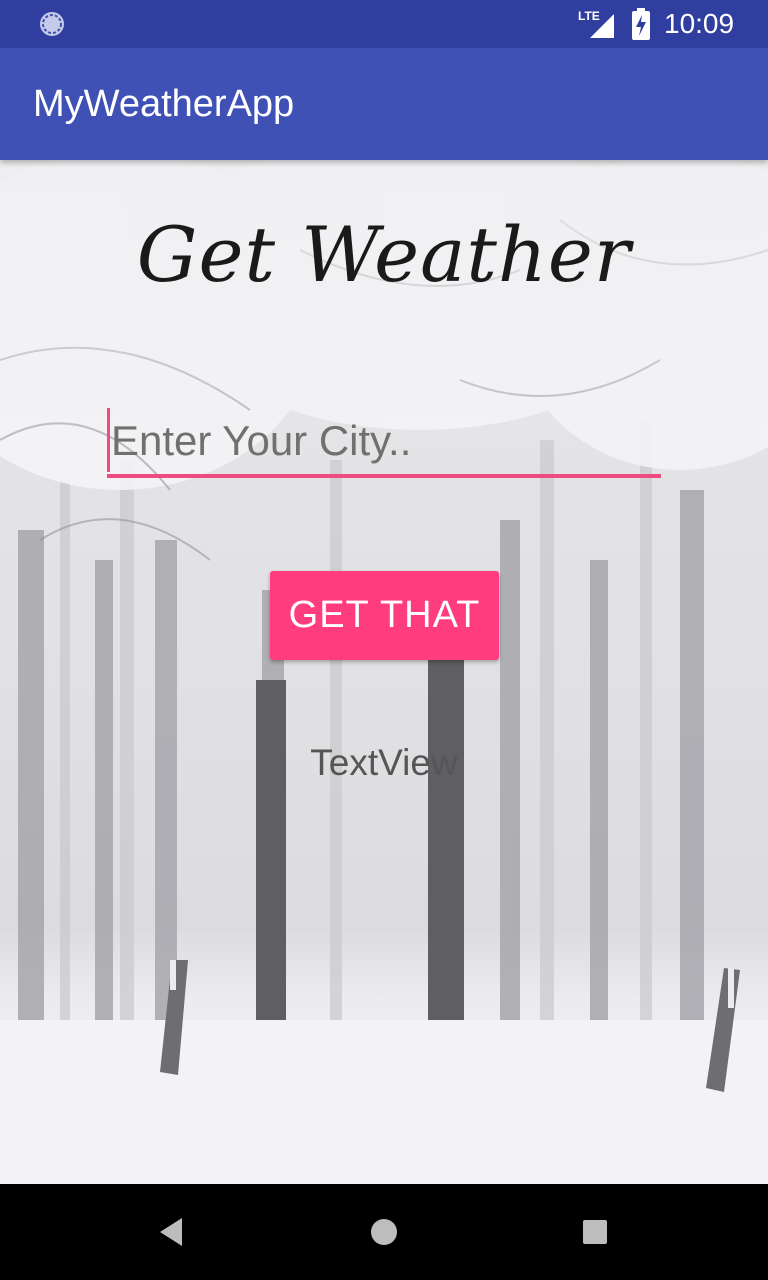 The height and width of the screenshot is (1280, 768). Describe the element at coordinates (384, 24) in the screenshot. I see `status-bar: LTE 10:09` at that location.